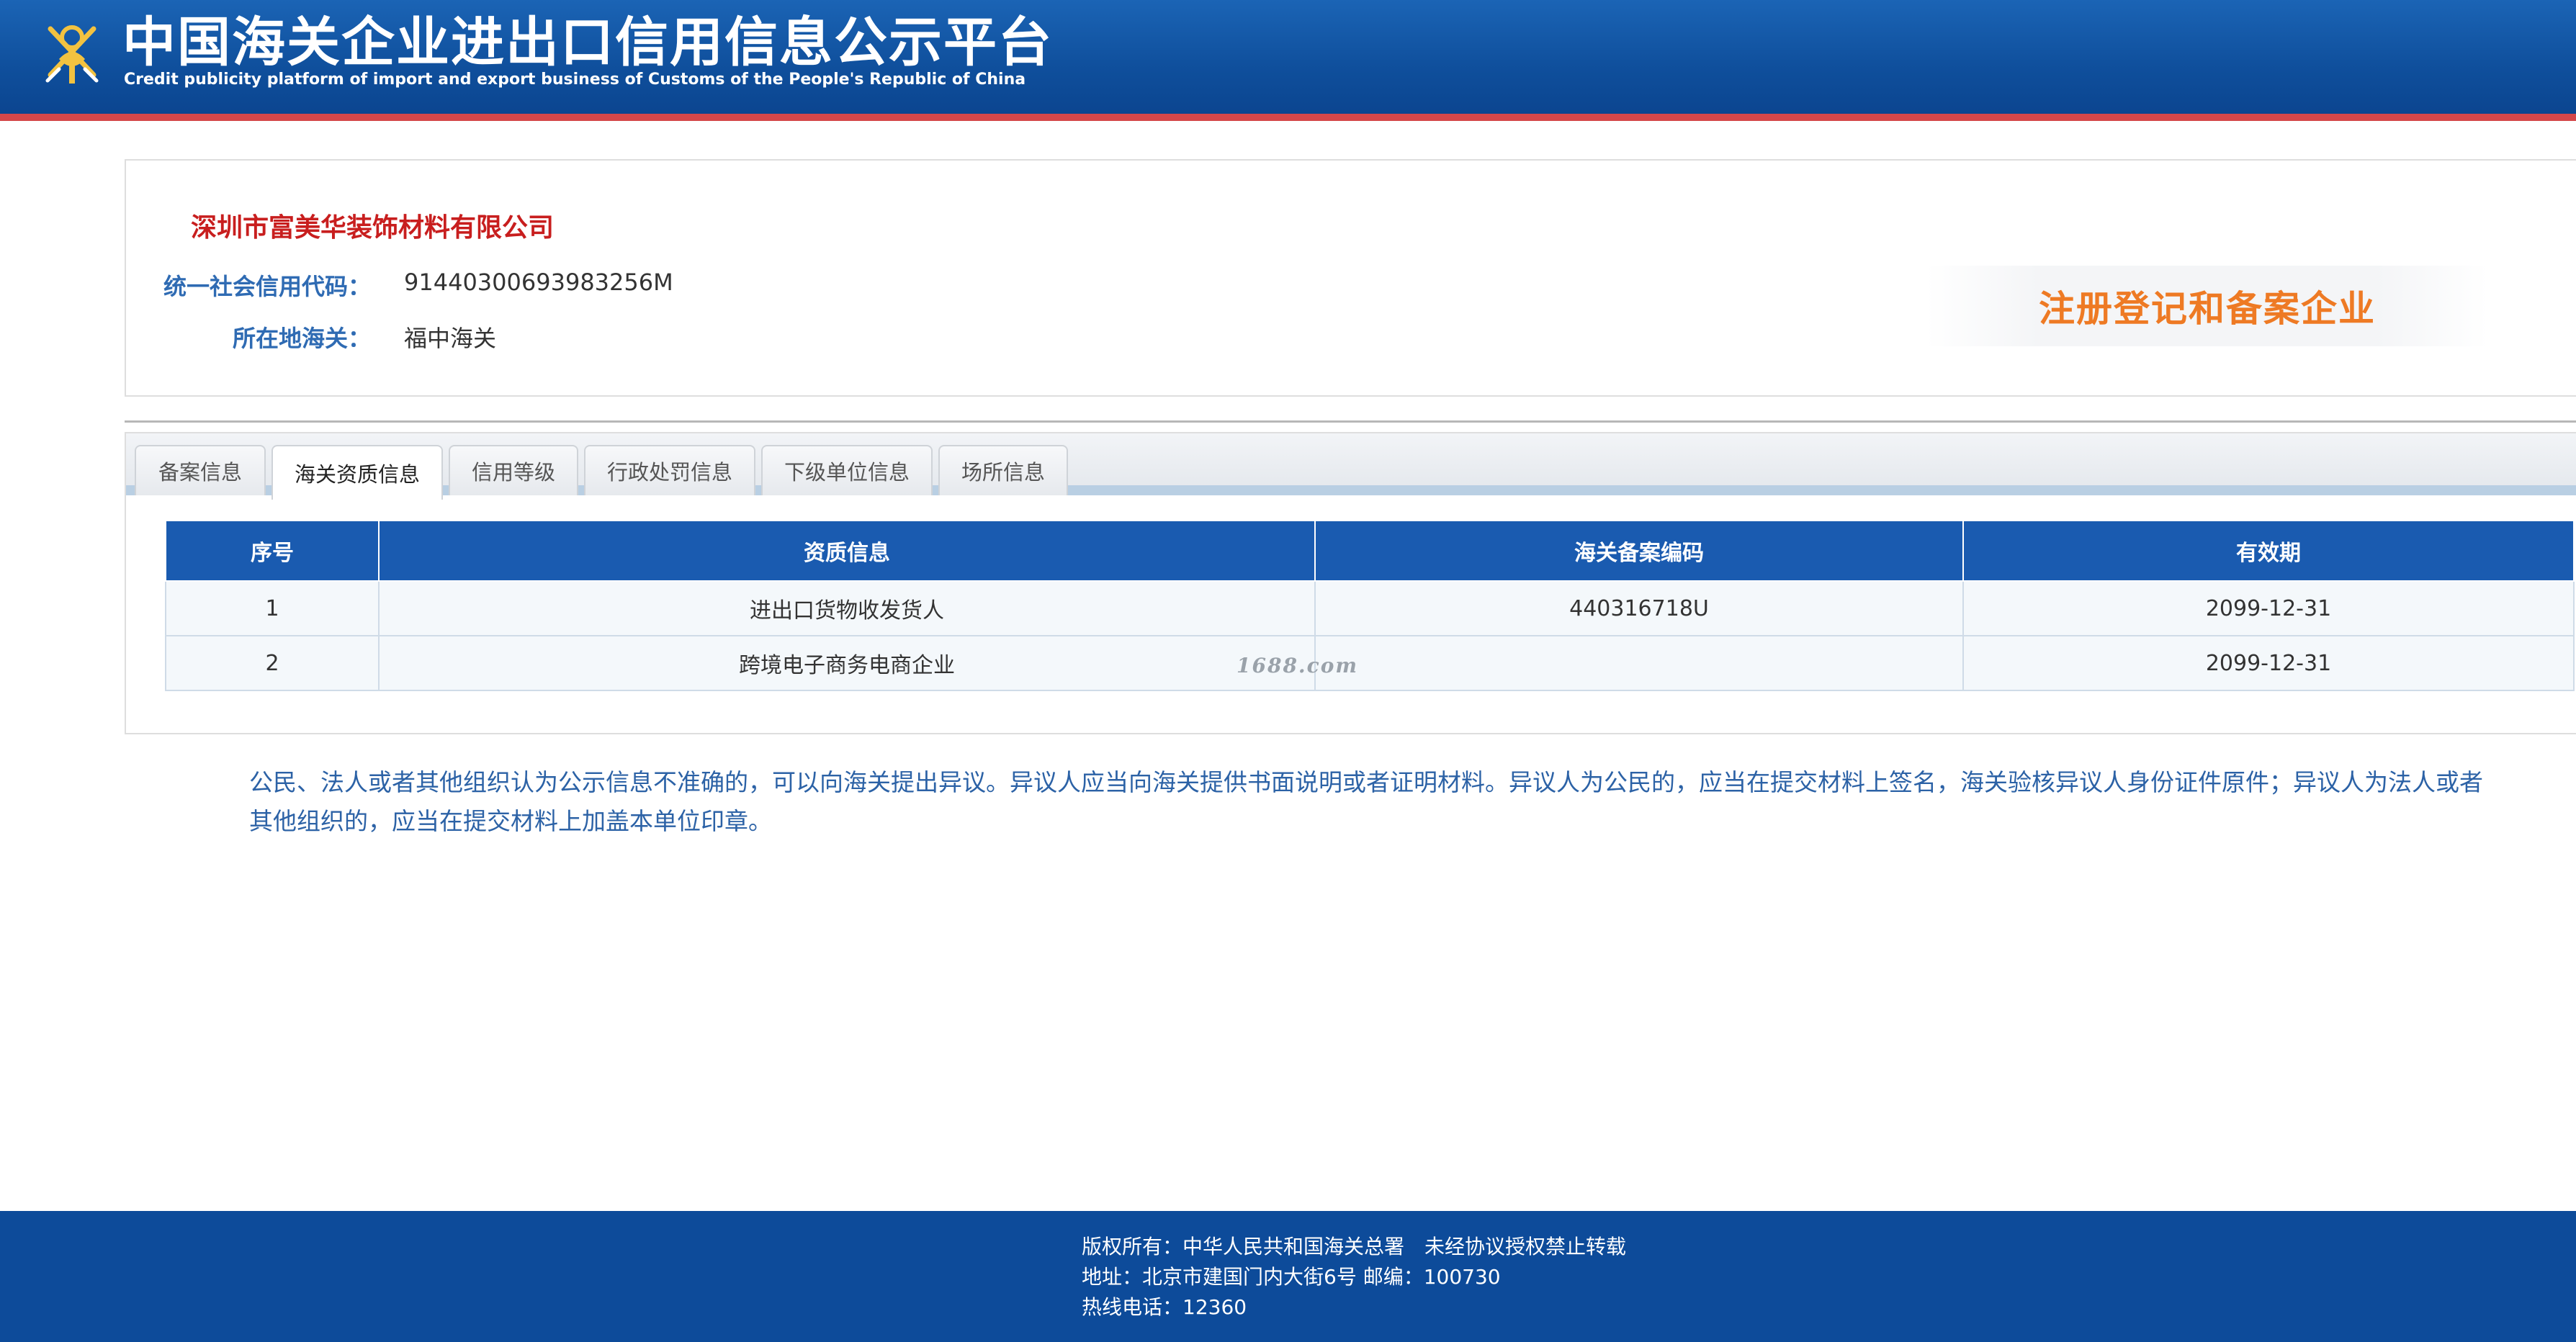 The image size is (2576, 1342). What do you see at coordinates (1164, 1307) in the screenshot?
I see `footer-hotline: 热线电话：12360` at bounding box center [1164, 1307].